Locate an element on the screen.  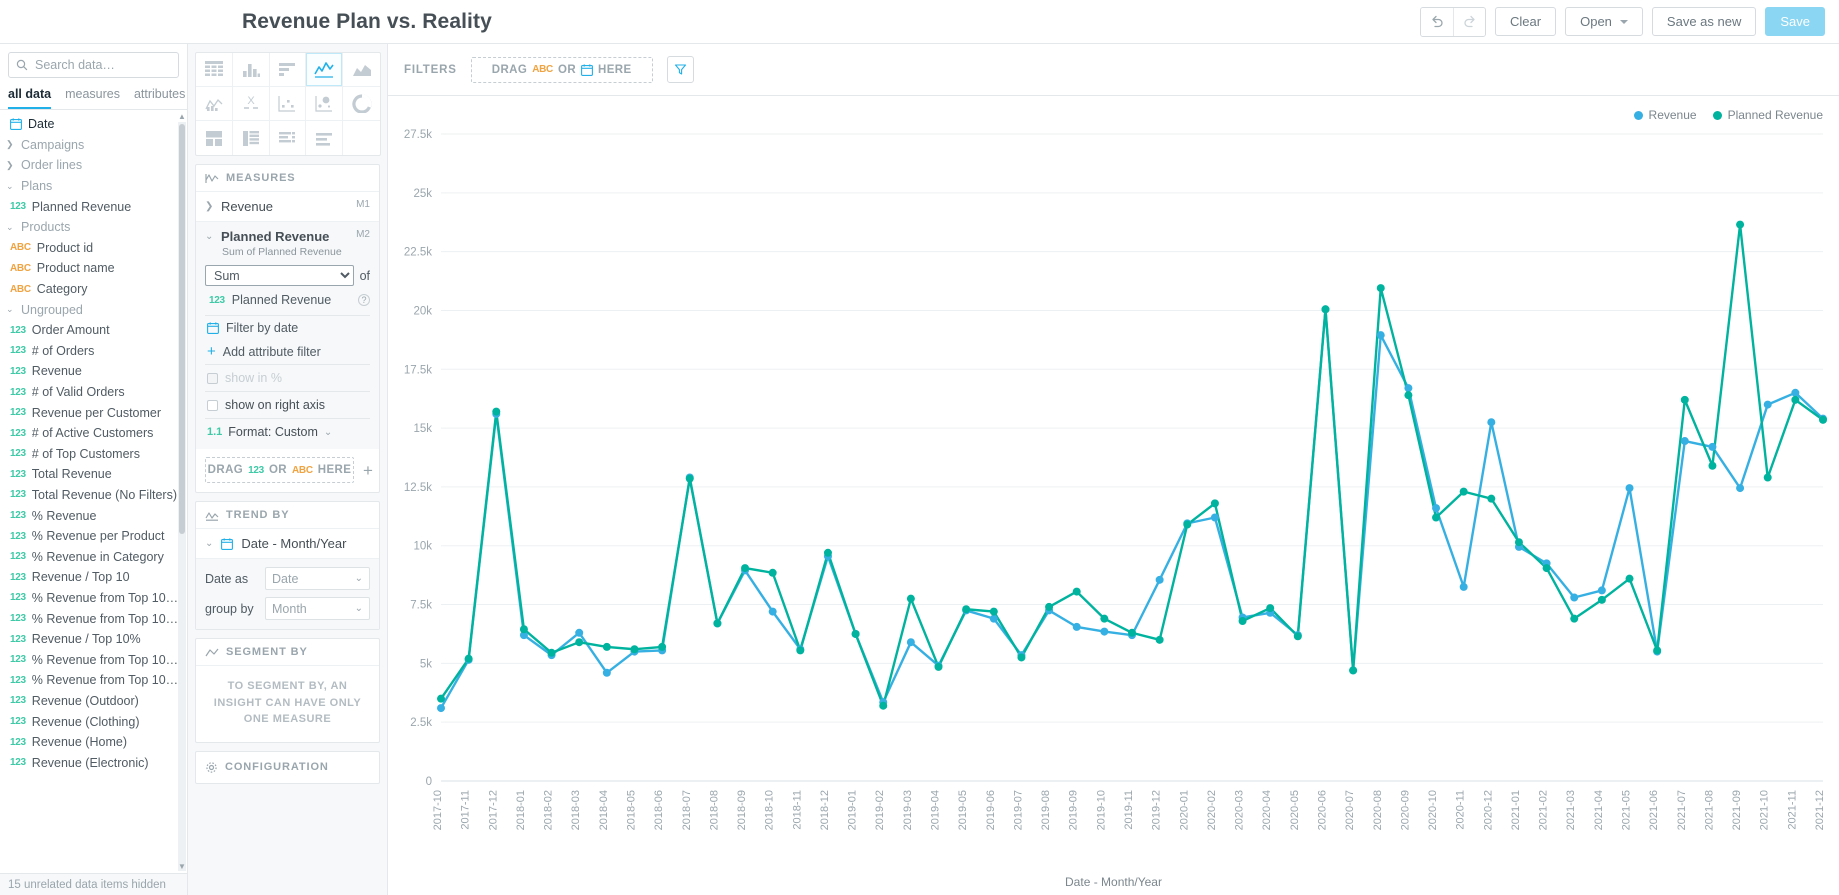
catalog-item-total-revenue: 123 Total Revenue is located at coordinates (93, 474).